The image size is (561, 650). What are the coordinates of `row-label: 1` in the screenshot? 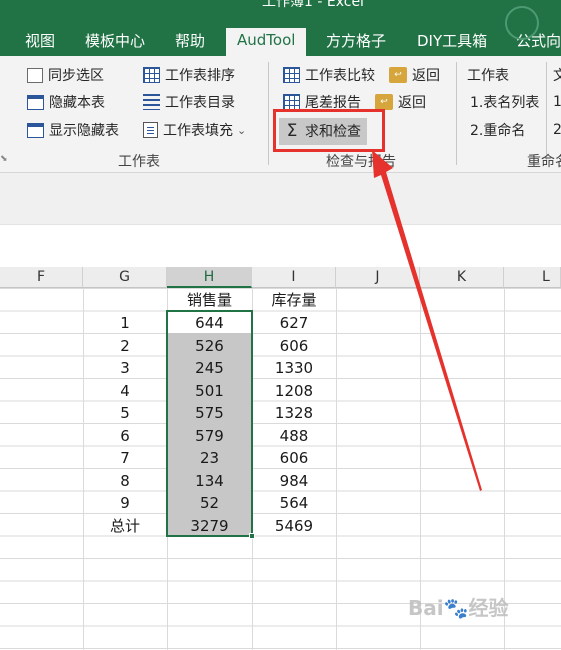 It's located at (125, 323).